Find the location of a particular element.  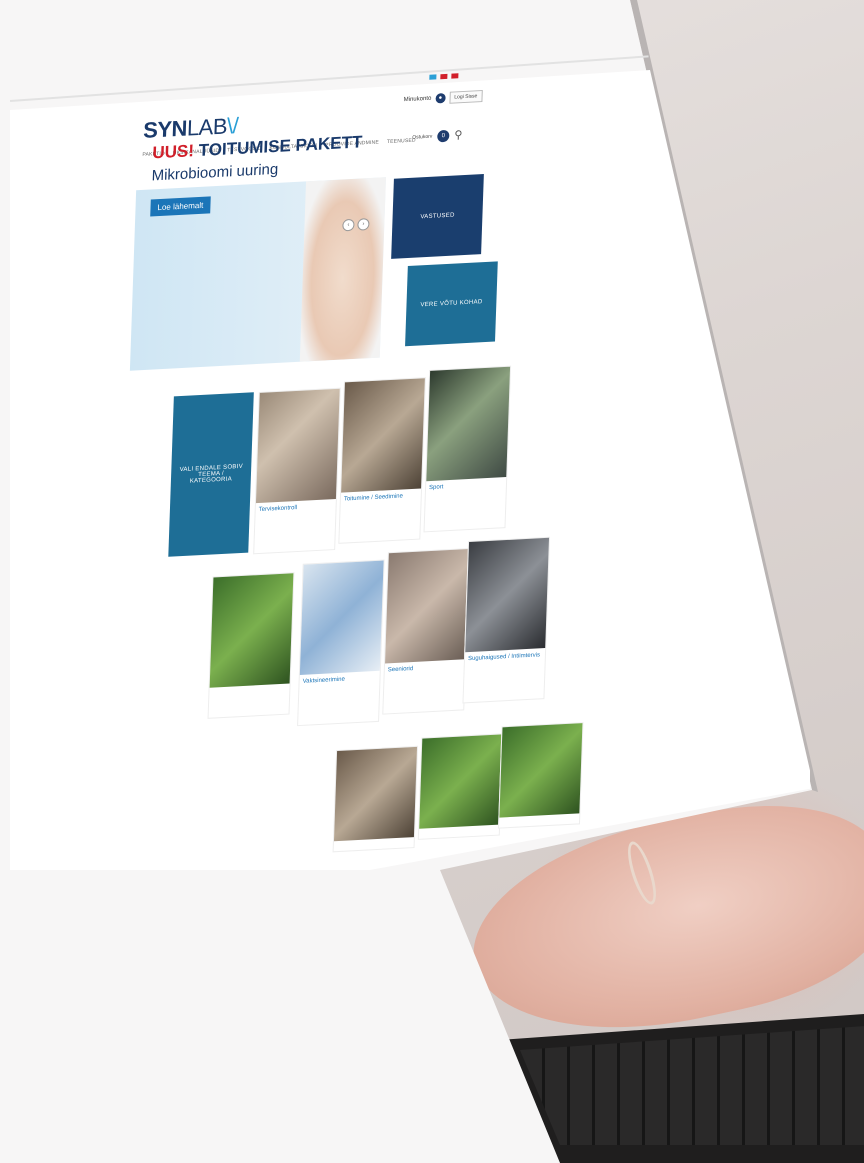

logo-syn: SYN is located at coordinates (165, 129).